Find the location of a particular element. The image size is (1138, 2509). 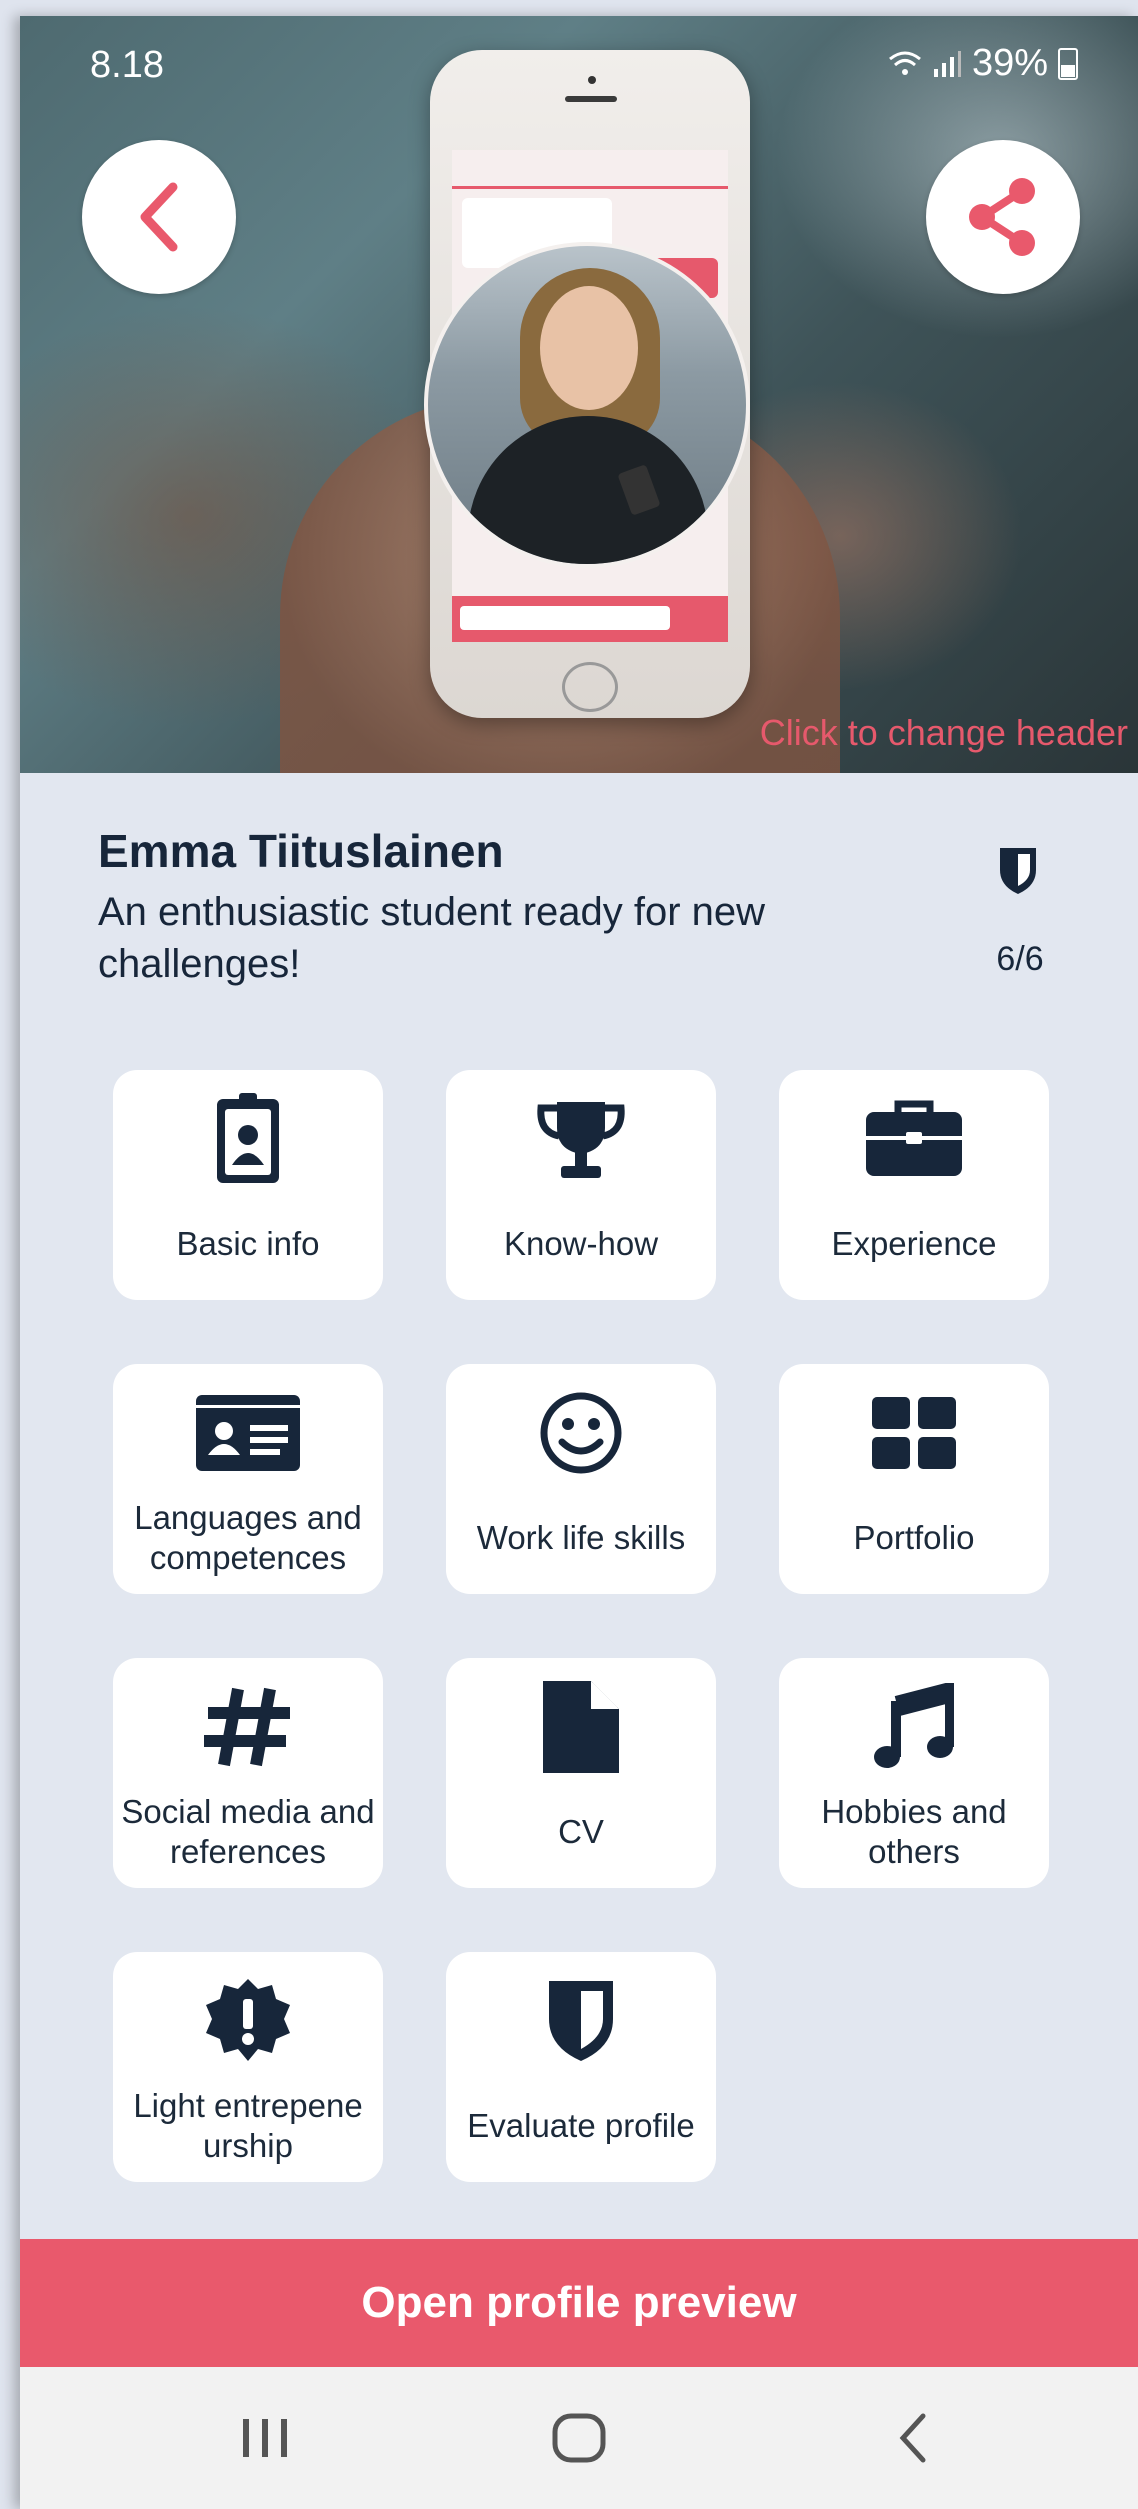

tile-label: Know-how is located at coordinates (581, 1243).